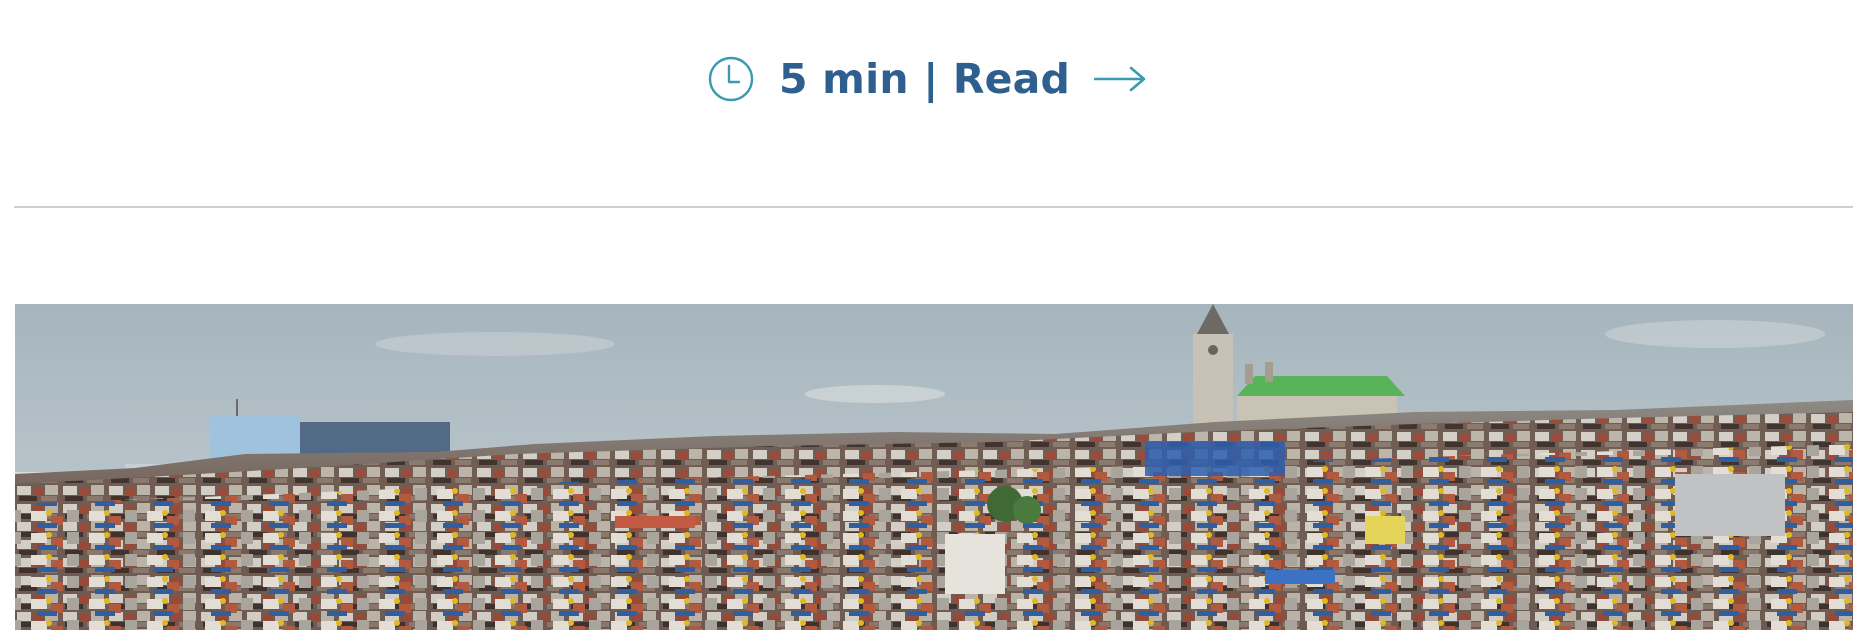  I want to click on read-time-label: 5 min | Read, so click(924, 79).